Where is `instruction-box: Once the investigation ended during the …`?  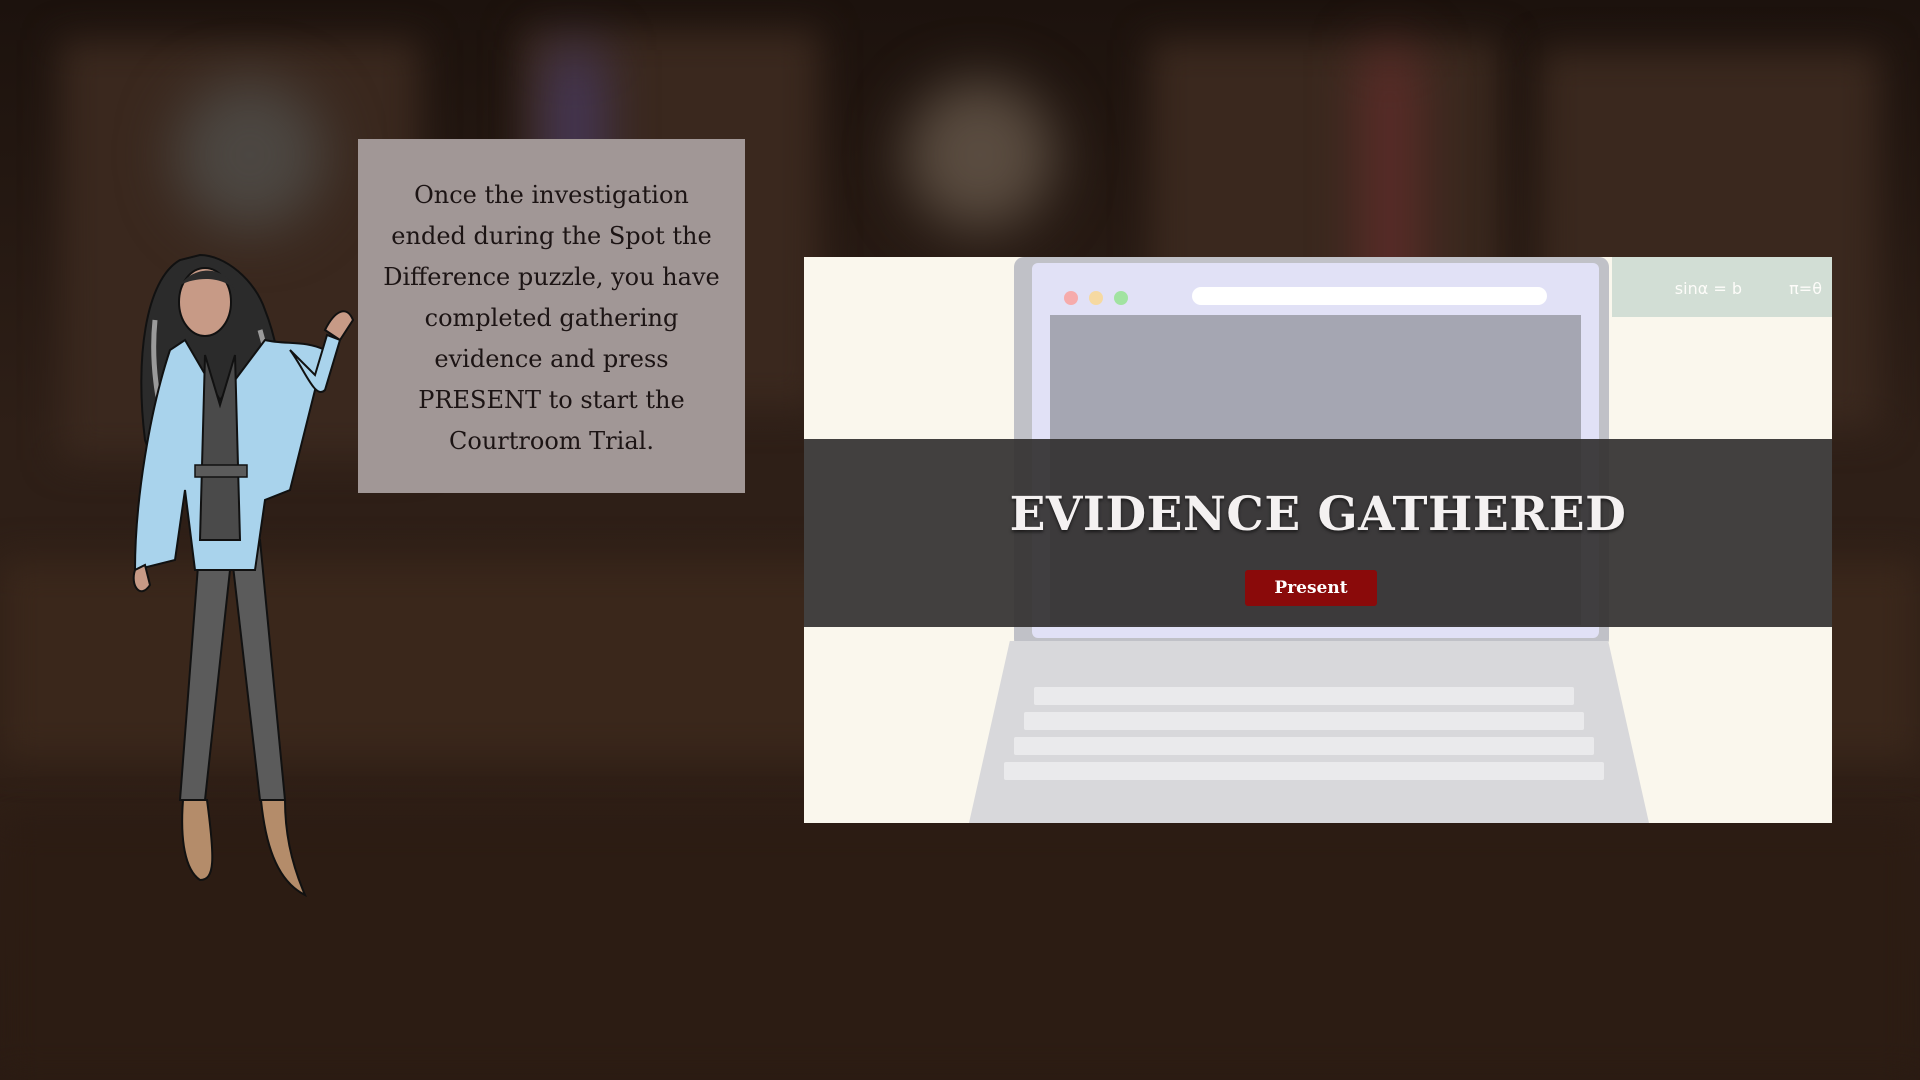 instruction-box: Once the investigation ended during the … is located at coordinates (551, 316).